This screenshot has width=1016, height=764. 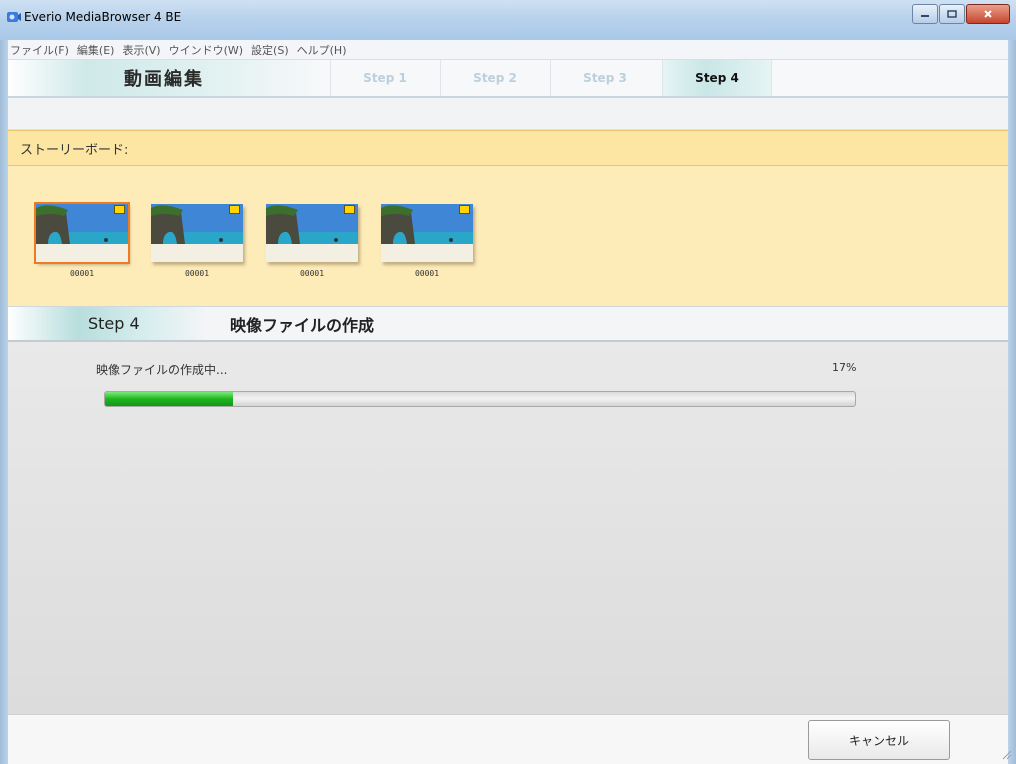 What do you see at coordinates (508, 148) in the screenshot?
I see `storyboard-header: ストーリーボード:` at bounding box center [508, 148].